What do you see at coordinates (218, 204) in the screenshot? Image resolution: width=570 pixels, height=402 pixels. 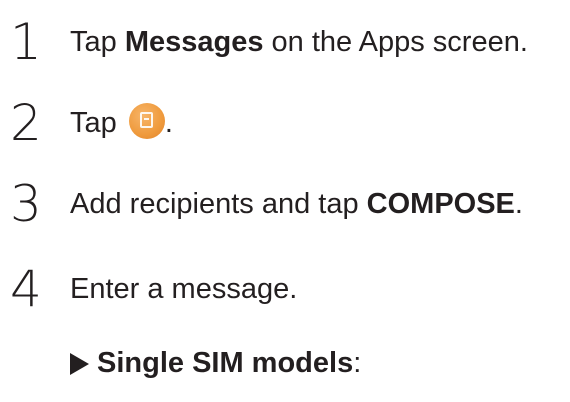 I see `instruction-text: Add recipients and tap` at bounding box center [218, 204].